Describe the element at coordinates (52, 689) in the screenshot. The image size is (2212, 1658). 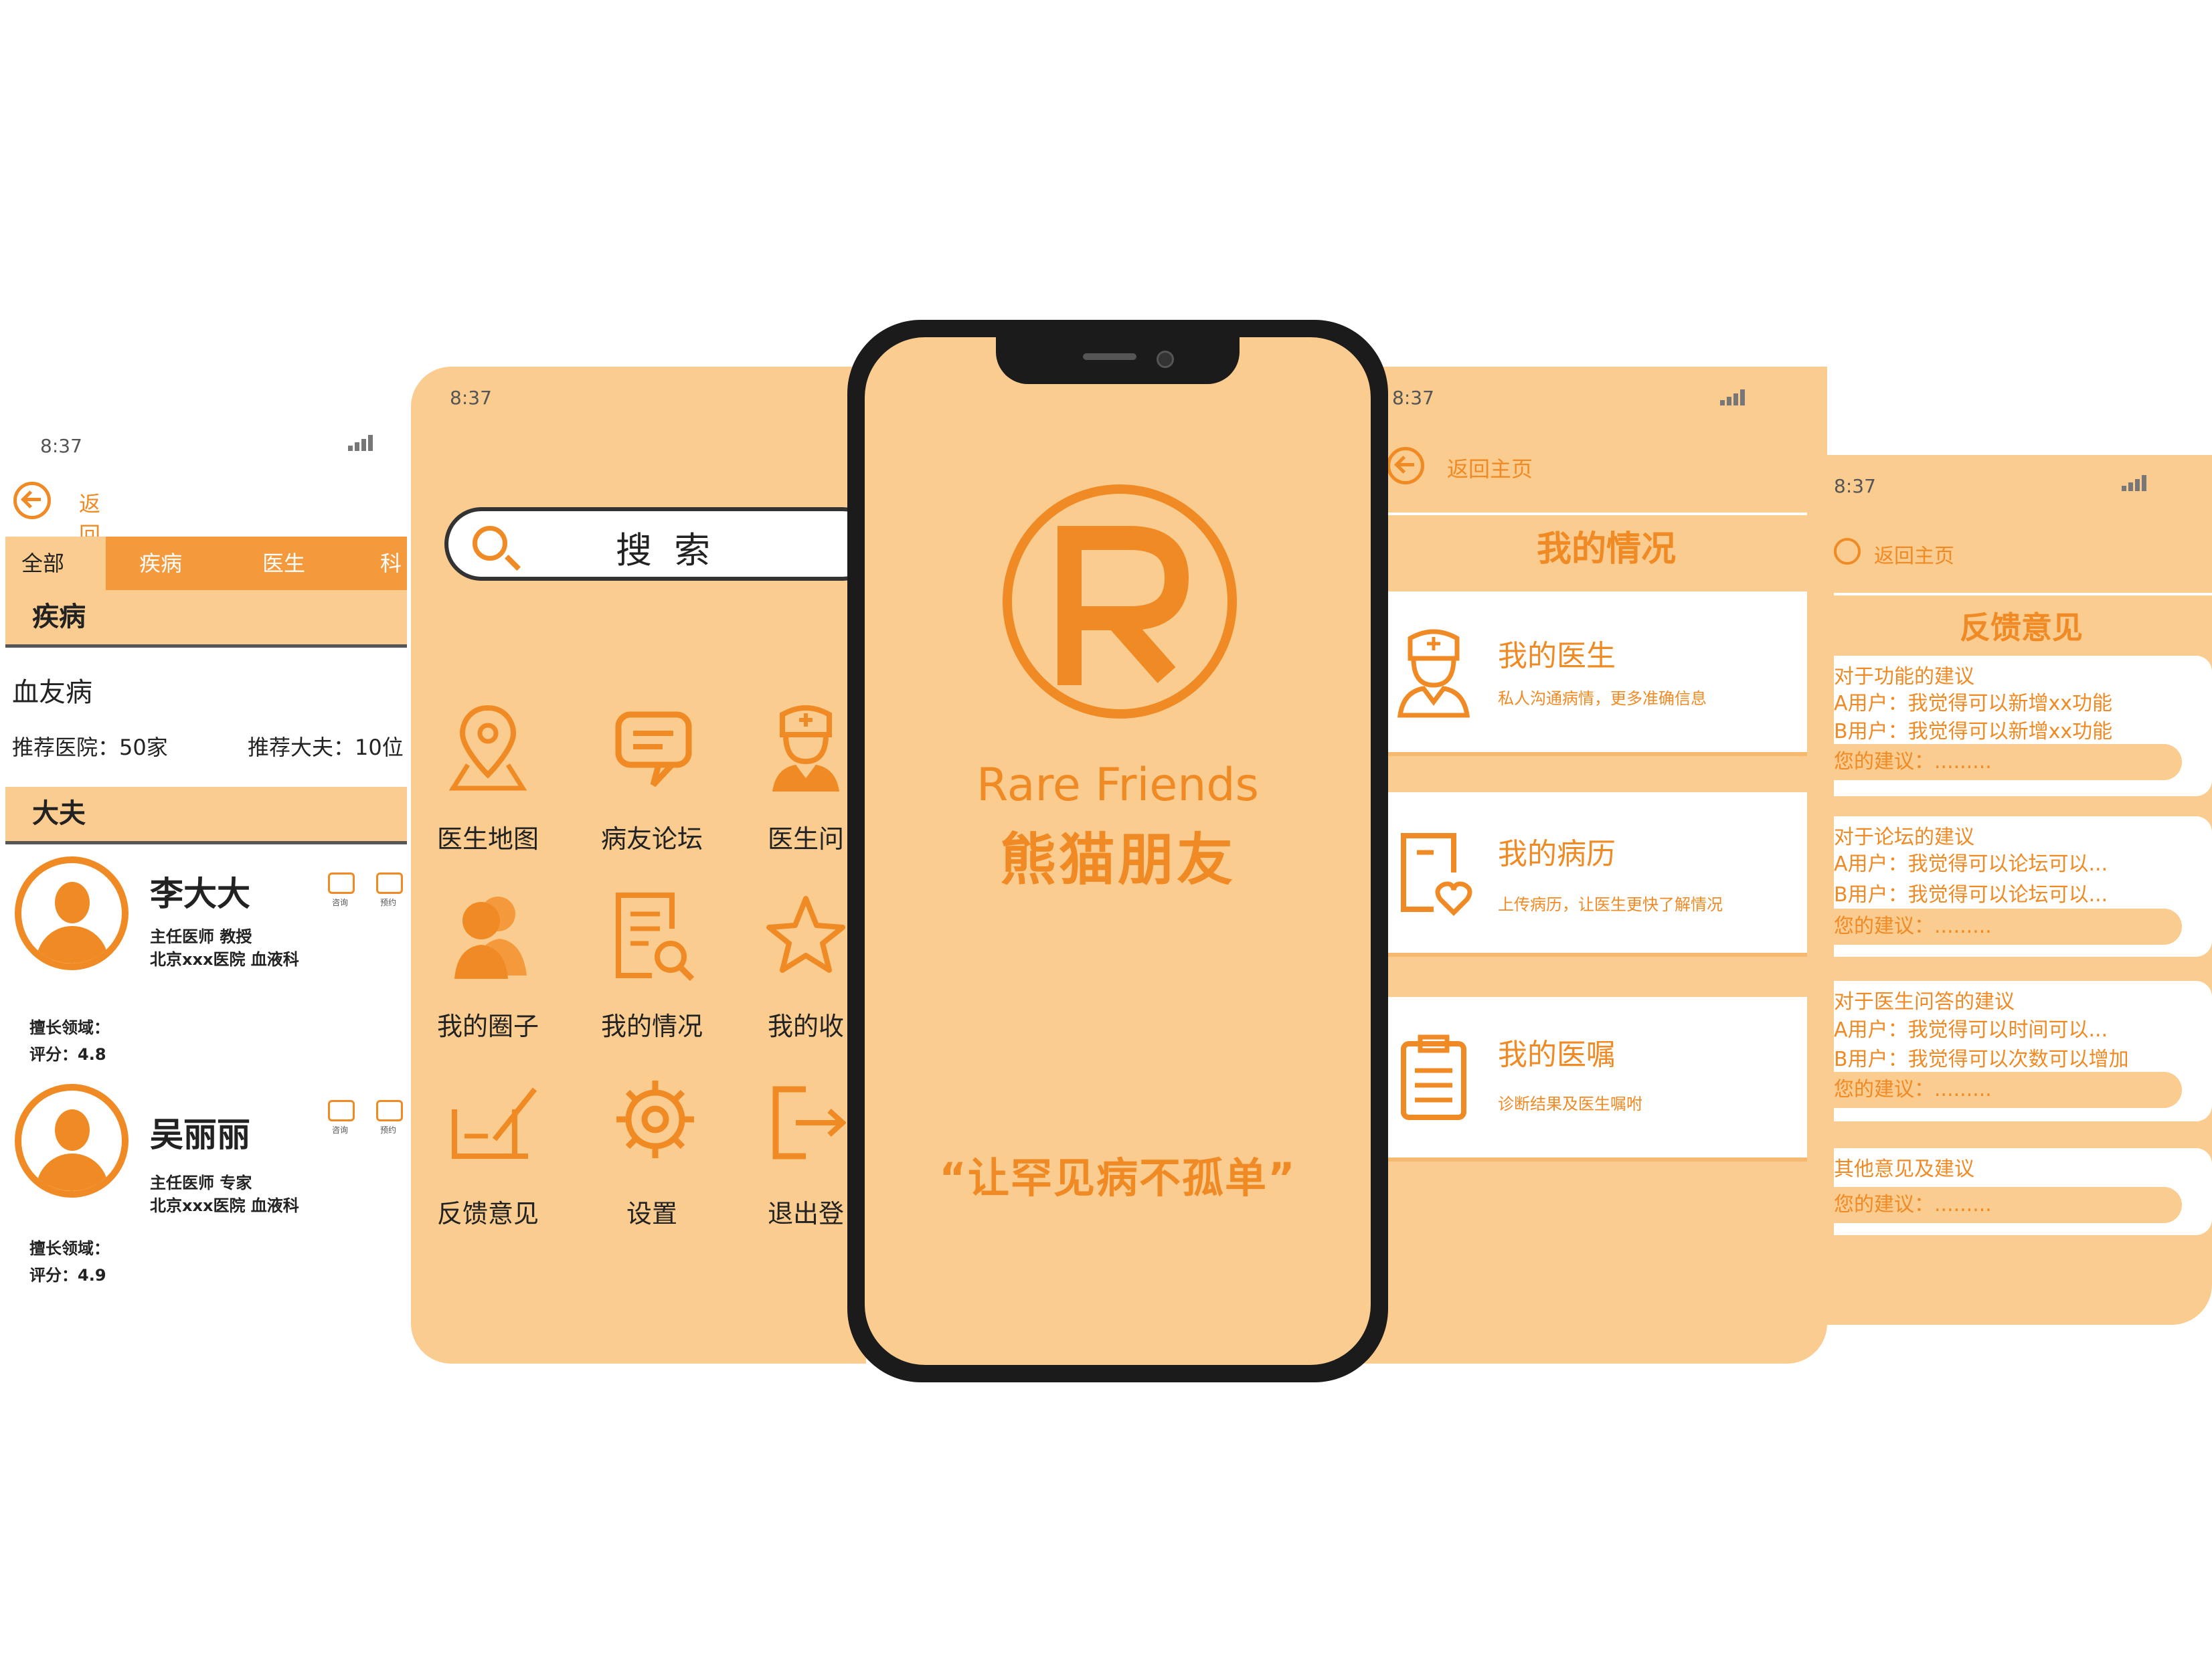
I see `disease-name: 血友病` at that location.